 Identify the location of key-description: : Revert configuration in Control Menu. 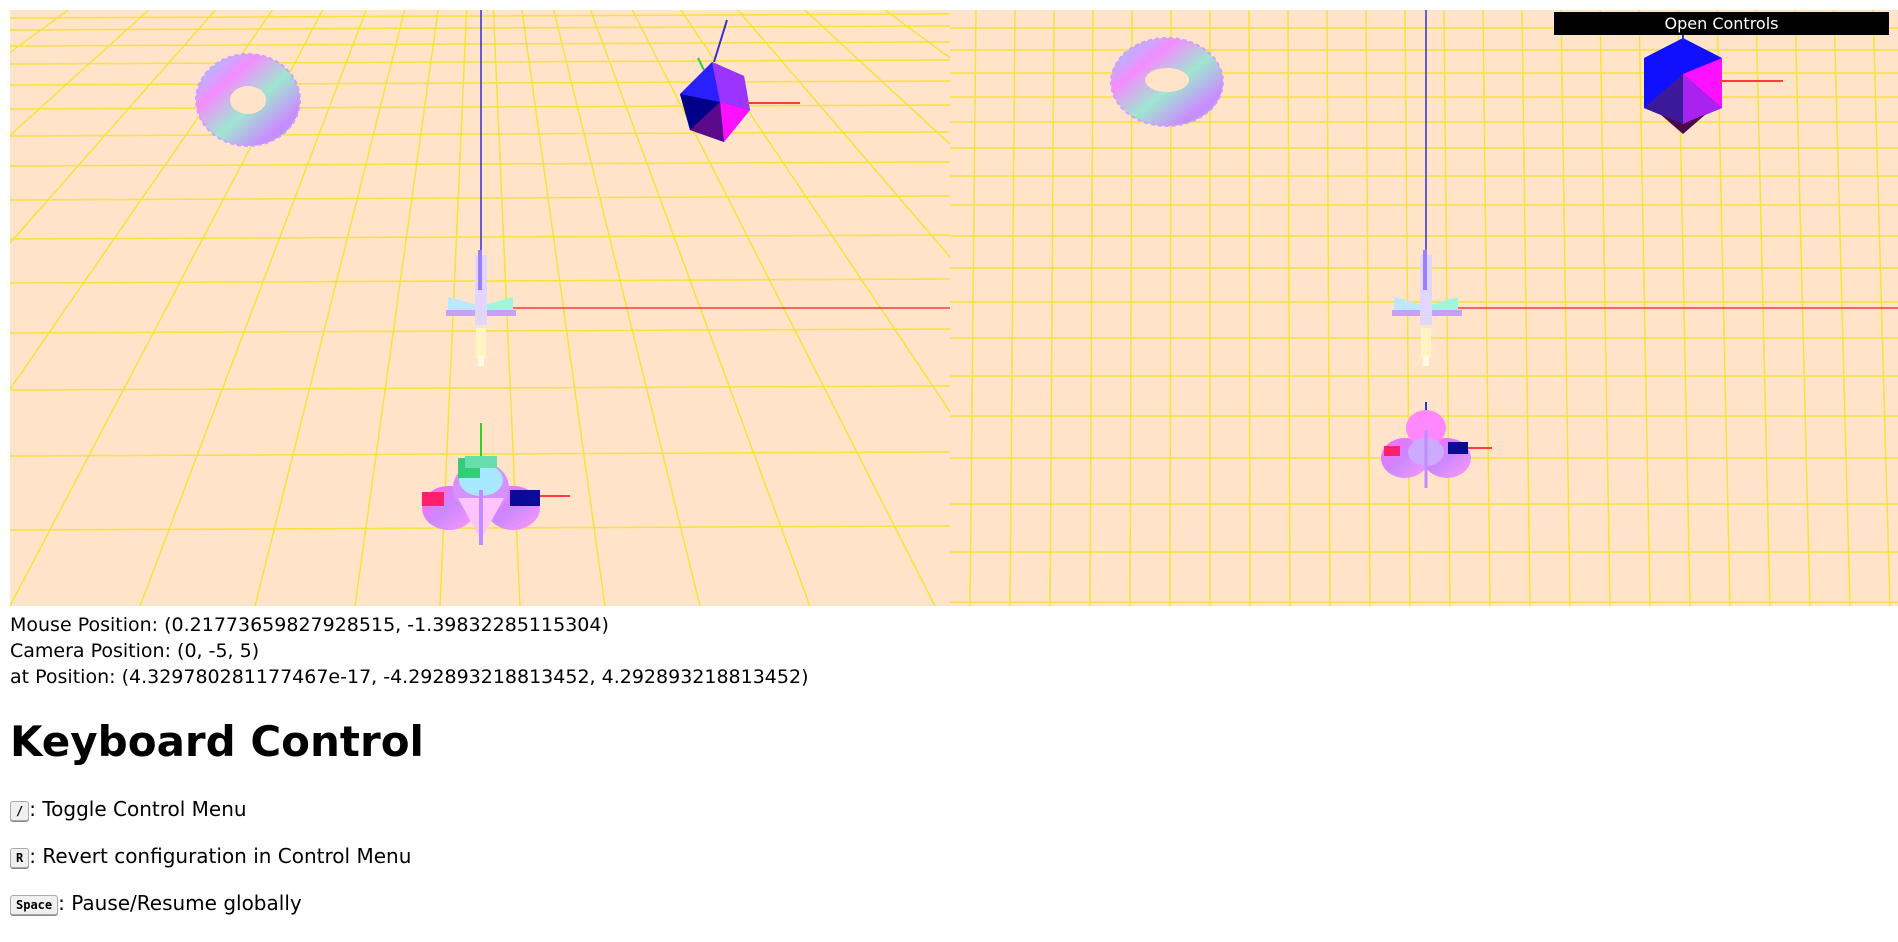
(220, 856).